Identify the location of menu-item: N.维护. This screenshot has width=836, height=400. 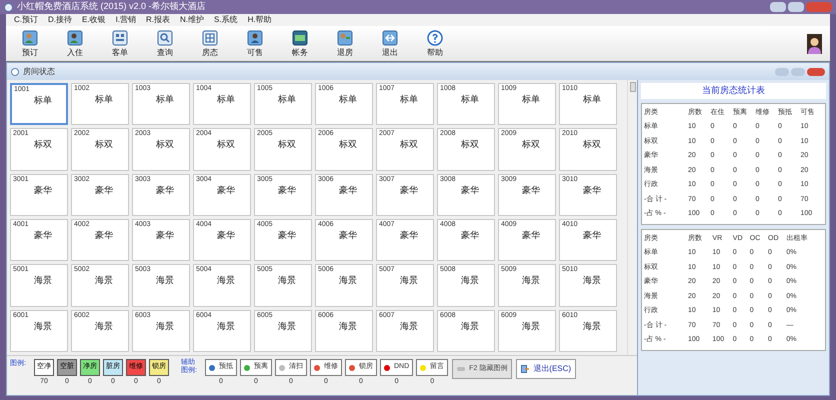
(192, 20).